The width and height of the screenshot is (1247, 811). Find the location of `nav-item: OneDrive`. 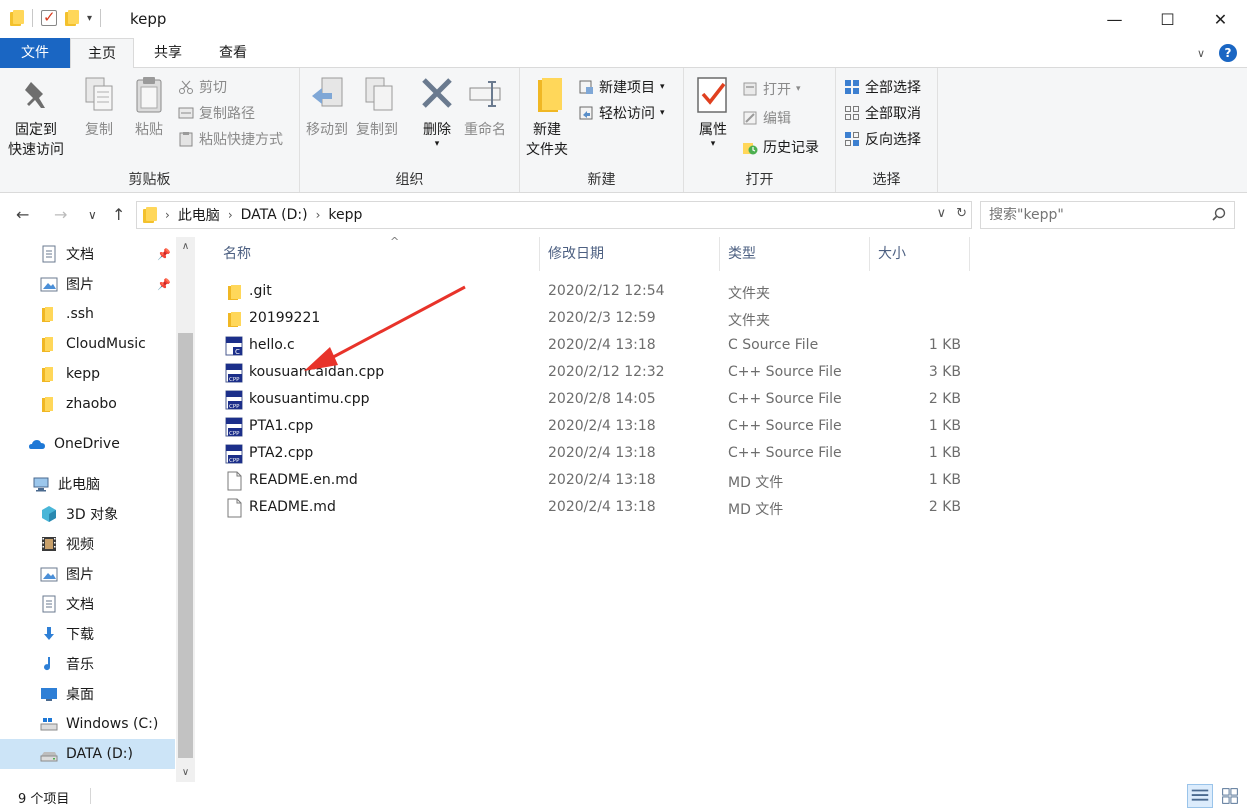

nav-item: OneDrive is located at coordinates (87, 444).